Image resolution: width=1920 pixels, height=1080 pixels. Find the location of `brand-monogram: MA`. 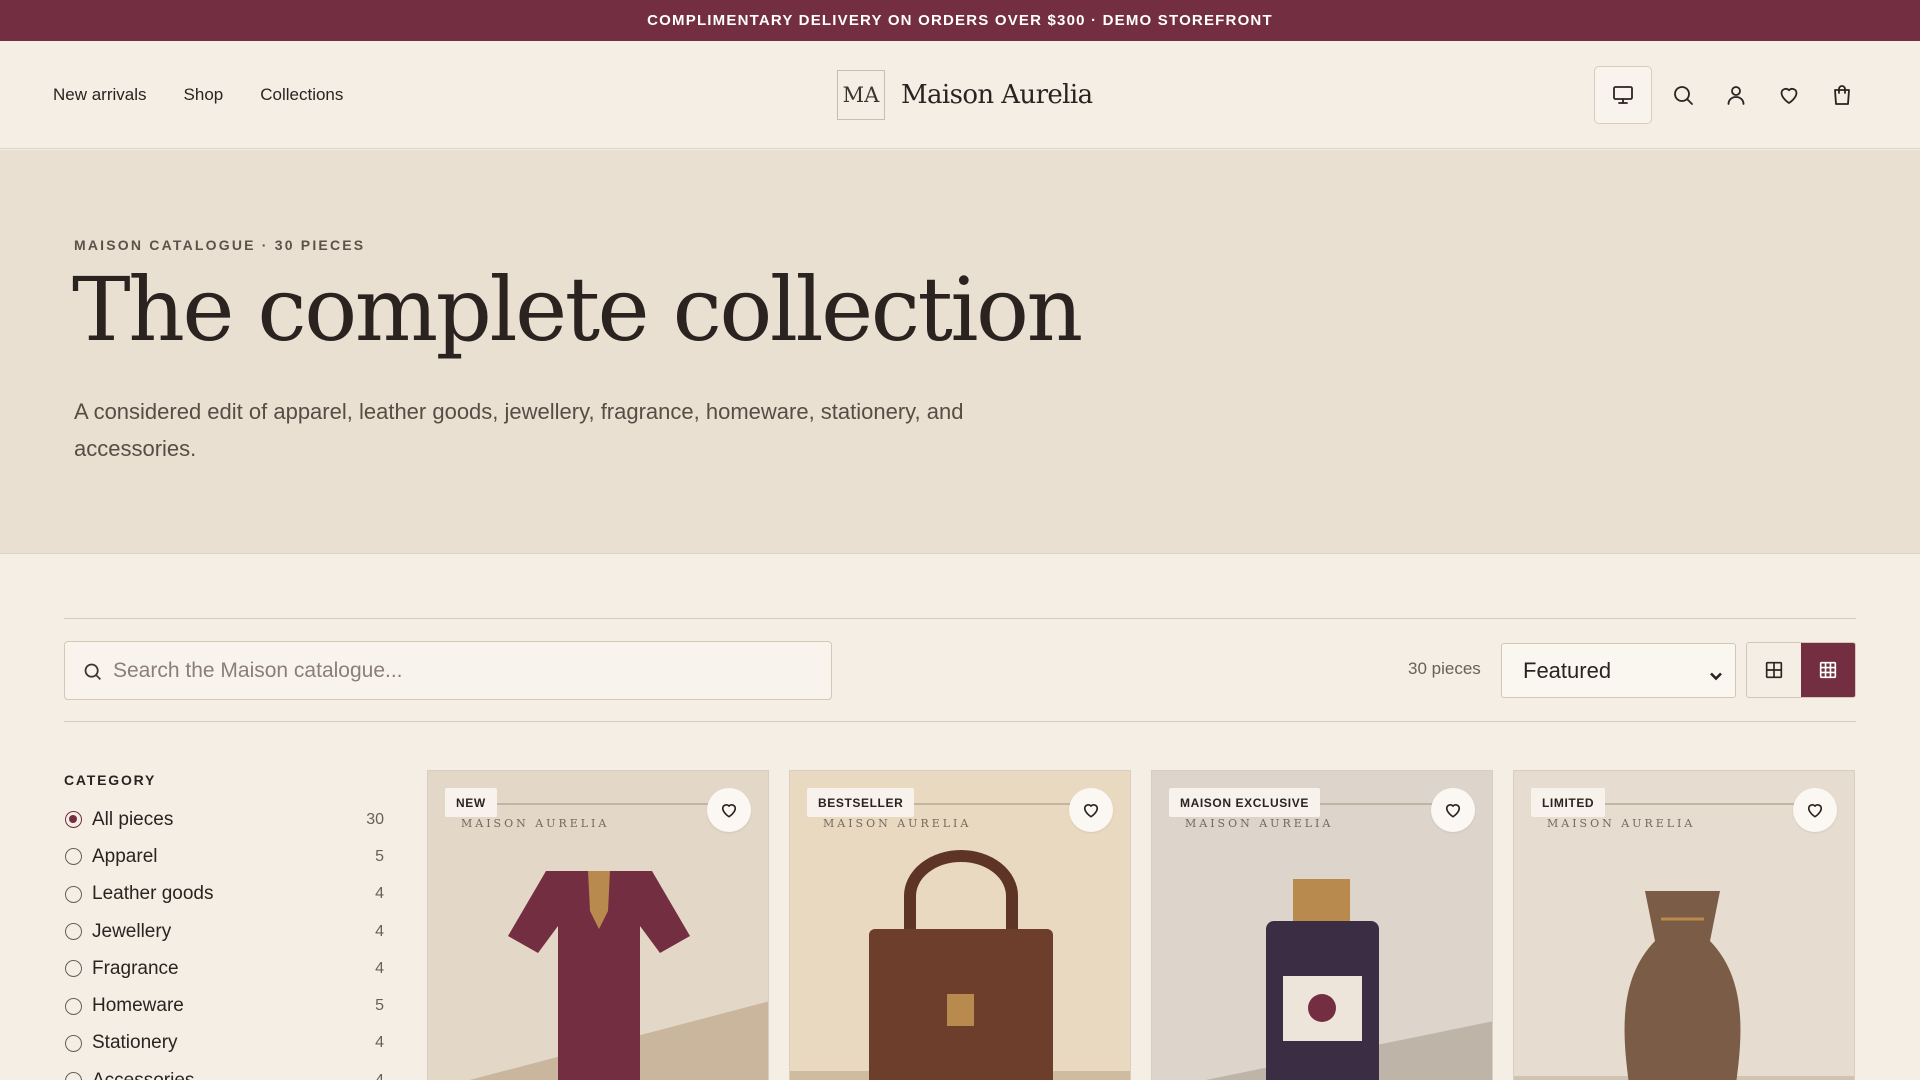

brand-monogram: MA is located at coordinates (861, 95).